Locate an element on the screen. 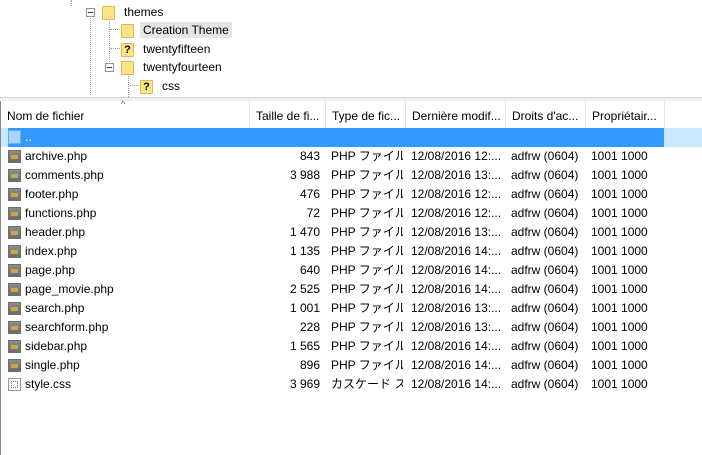 The height and width of the screenshot is (455, 702). tree-node-twentyfifteen: ? twentyfifteen is located at coordinates (167, 49).